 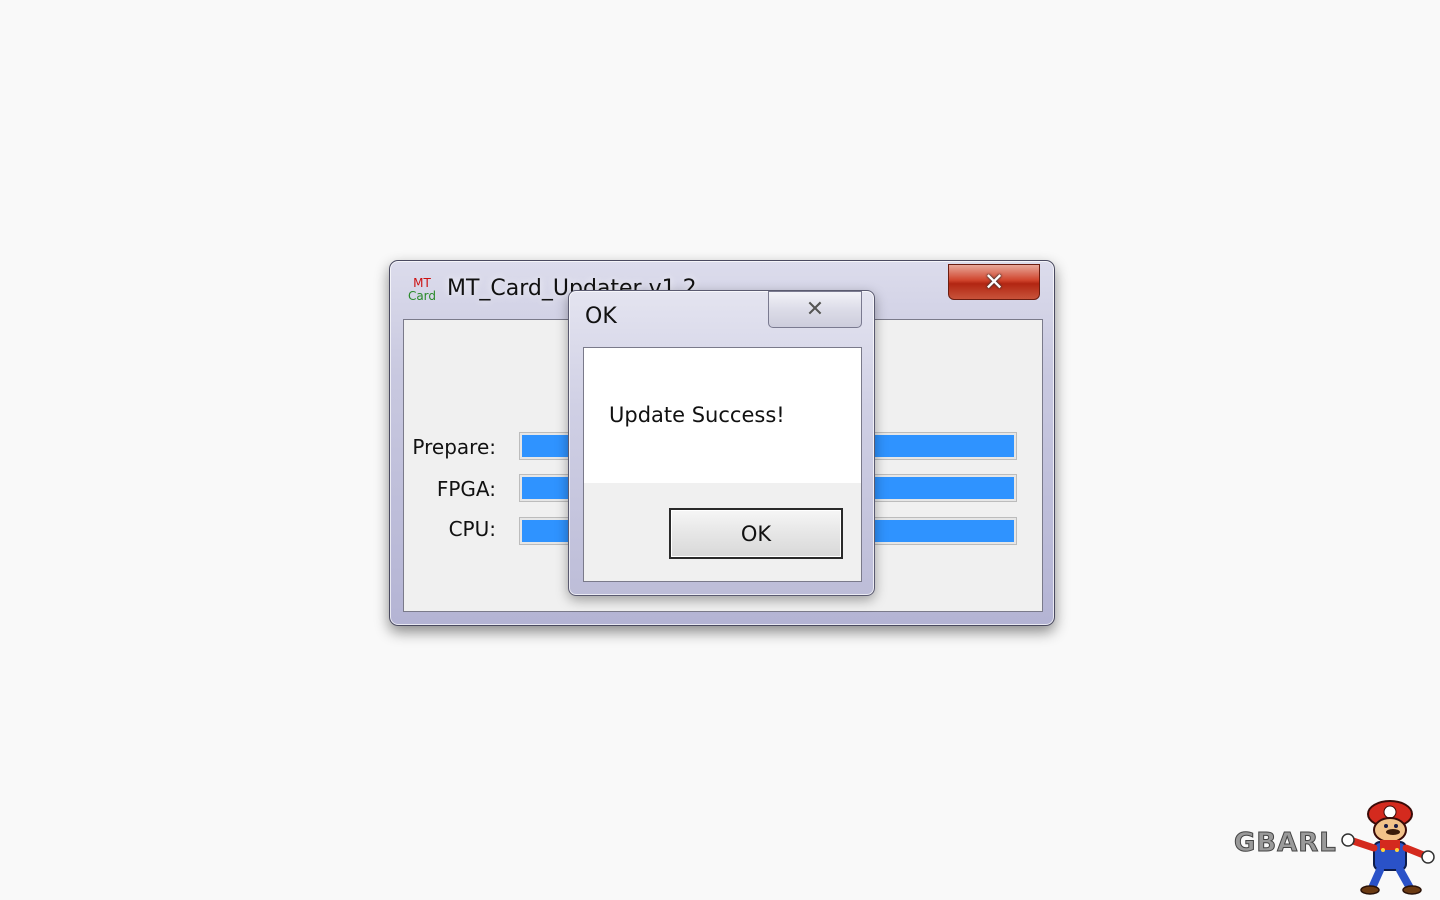 I want to click on fpga-label: FPGA:, so click(x=466, y=489).